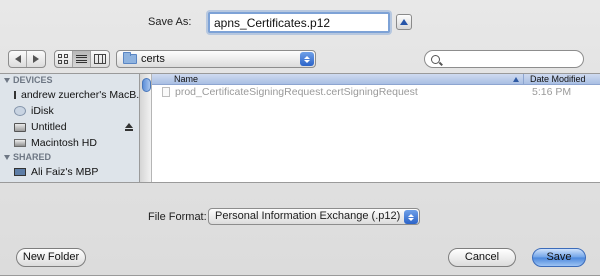 The image size is (600, 276). I want to click on nav-buttons, so click(27, 59).